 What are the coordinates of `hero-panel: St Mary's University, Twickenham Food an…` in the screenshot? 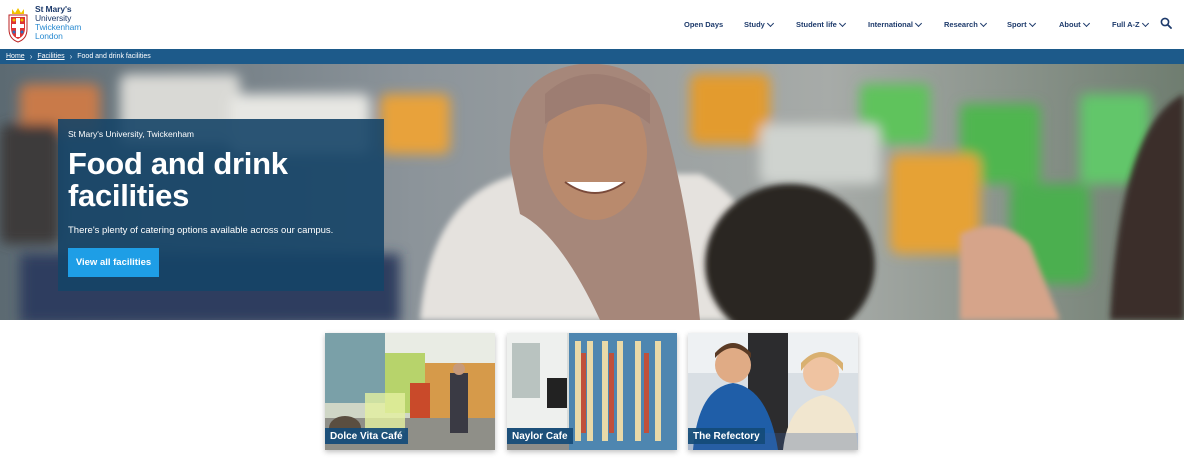 It's located at (221, 205).